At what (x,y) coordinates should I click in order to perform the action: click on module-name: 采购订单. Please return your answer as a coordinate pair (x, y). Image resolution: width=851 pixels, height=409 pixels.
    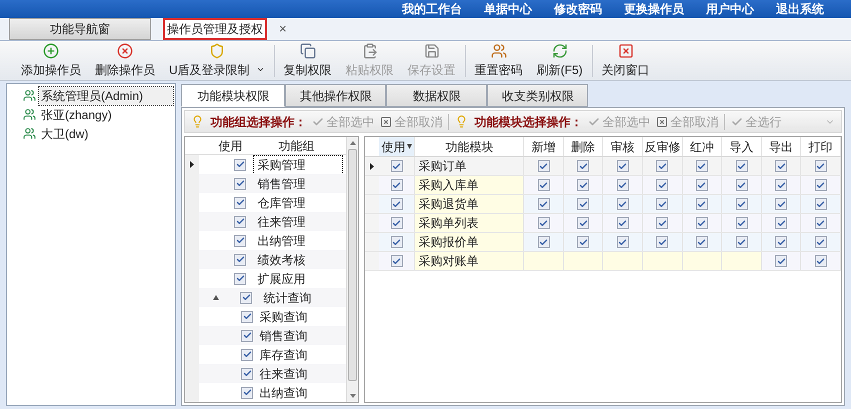
    Looking at the image, I should click on (469, 166).